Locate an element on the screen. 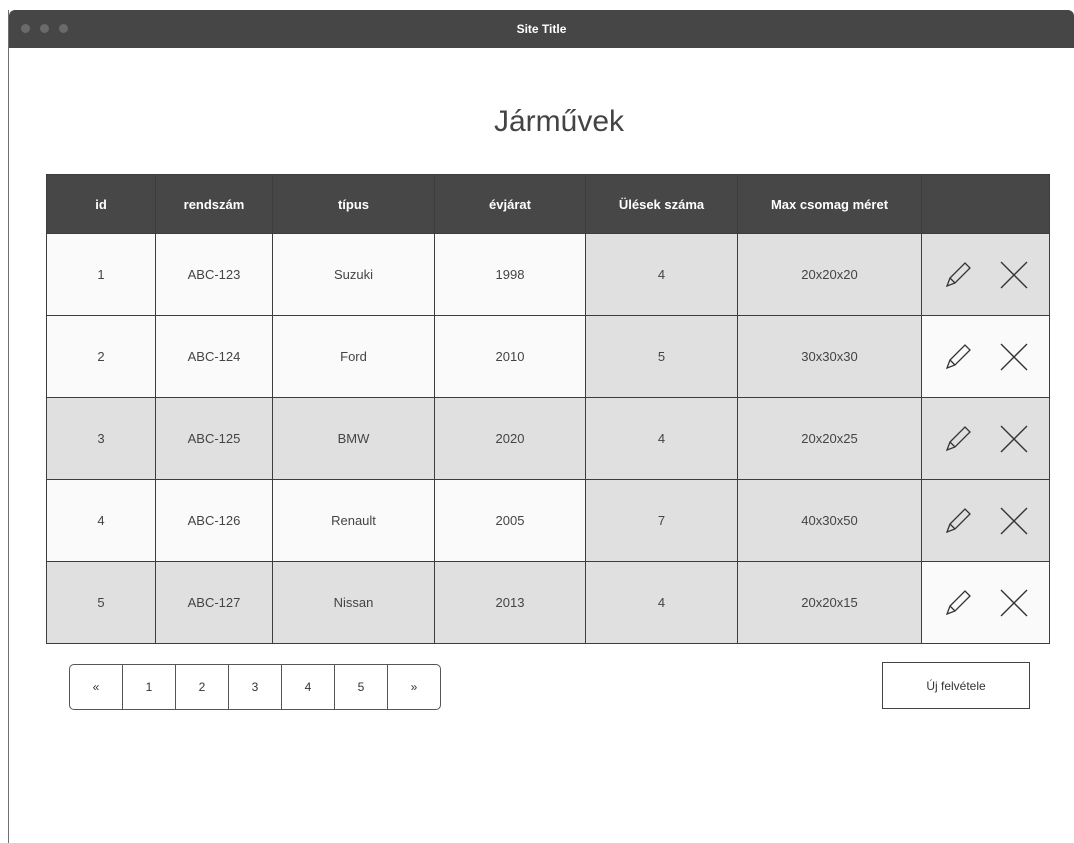  cell-type: Ford is located at coordinates (353, 356).